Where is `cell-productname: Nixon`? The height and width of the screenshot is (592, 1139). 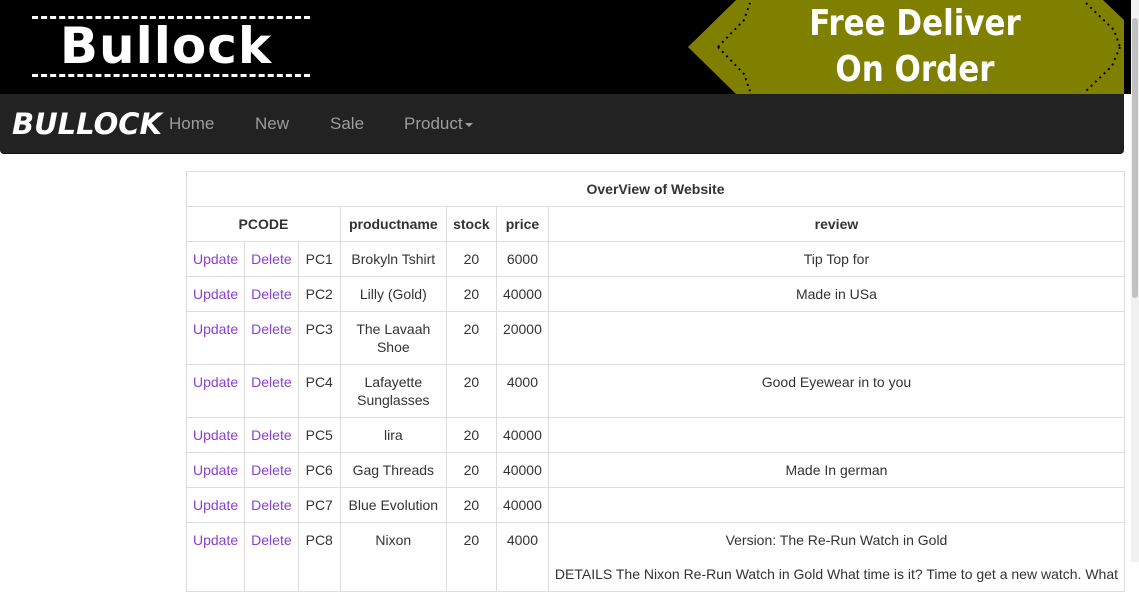 cell-productname: Nixon is located at coordinates (393, 557).